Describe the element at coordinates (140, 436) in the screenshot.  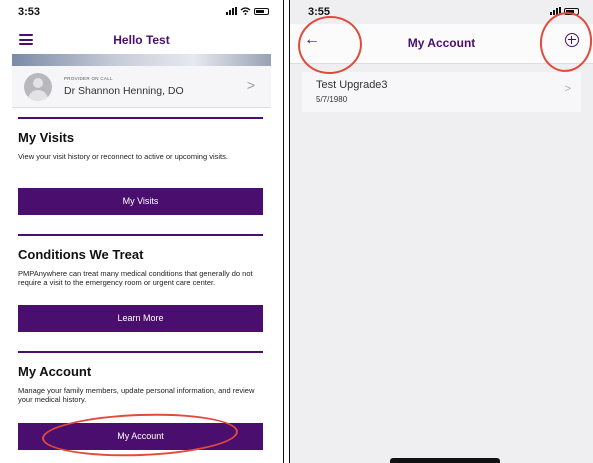
I see `my-account-button: My Account` at that location.